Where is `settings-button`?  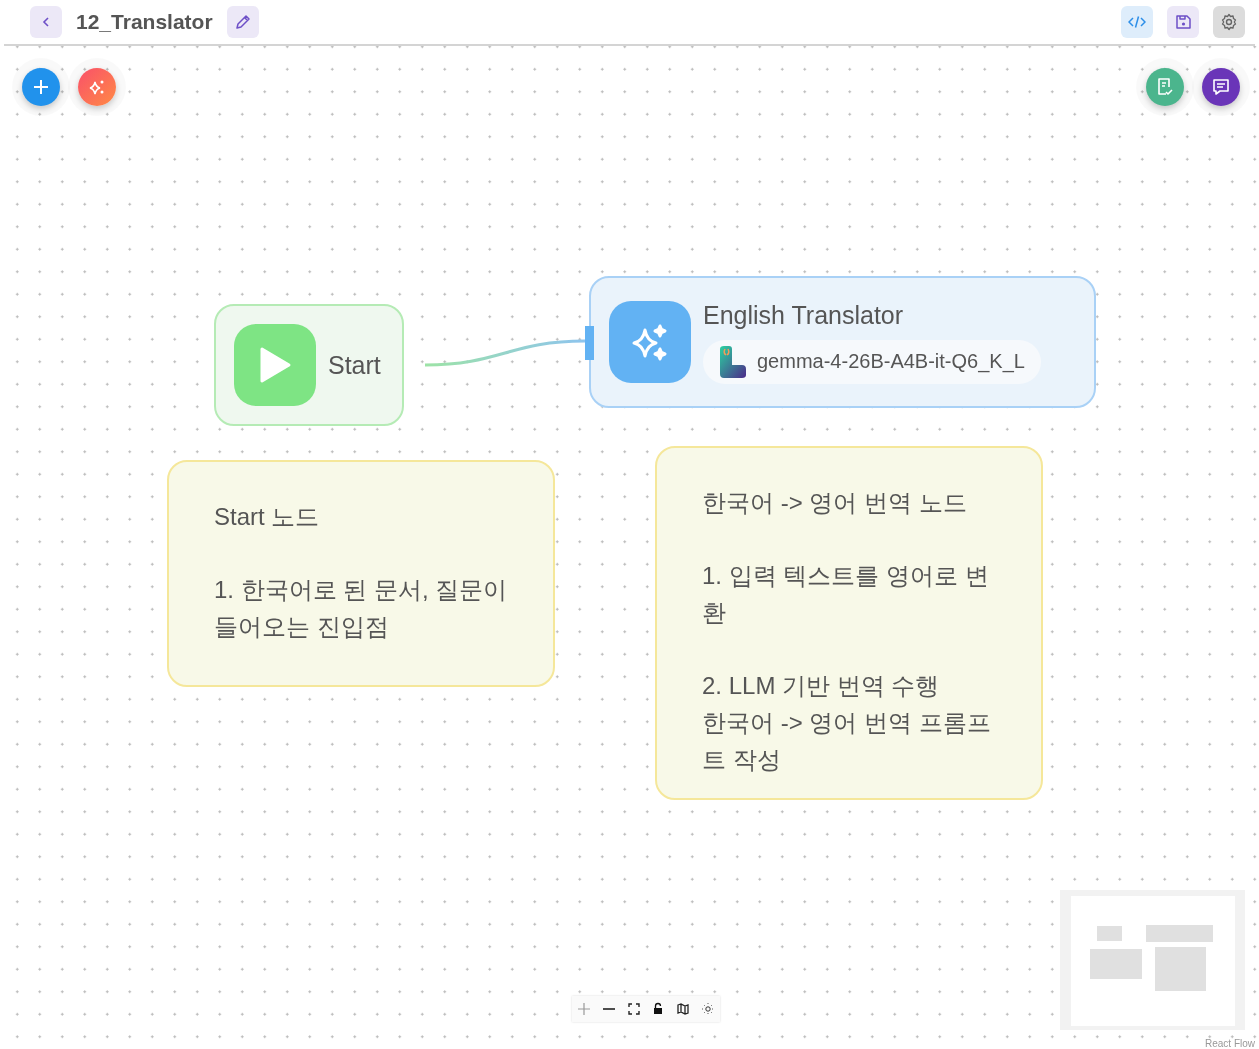 settings-button is located at coordinates (1229, 22).